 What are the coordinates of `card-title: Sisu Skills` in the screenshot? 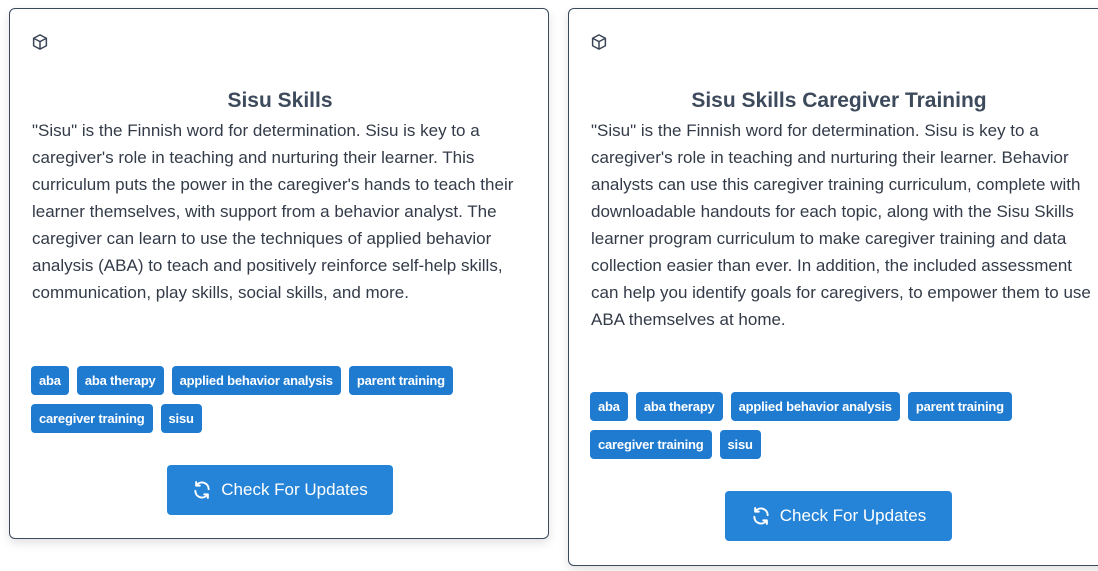 It's located at (280, 100).